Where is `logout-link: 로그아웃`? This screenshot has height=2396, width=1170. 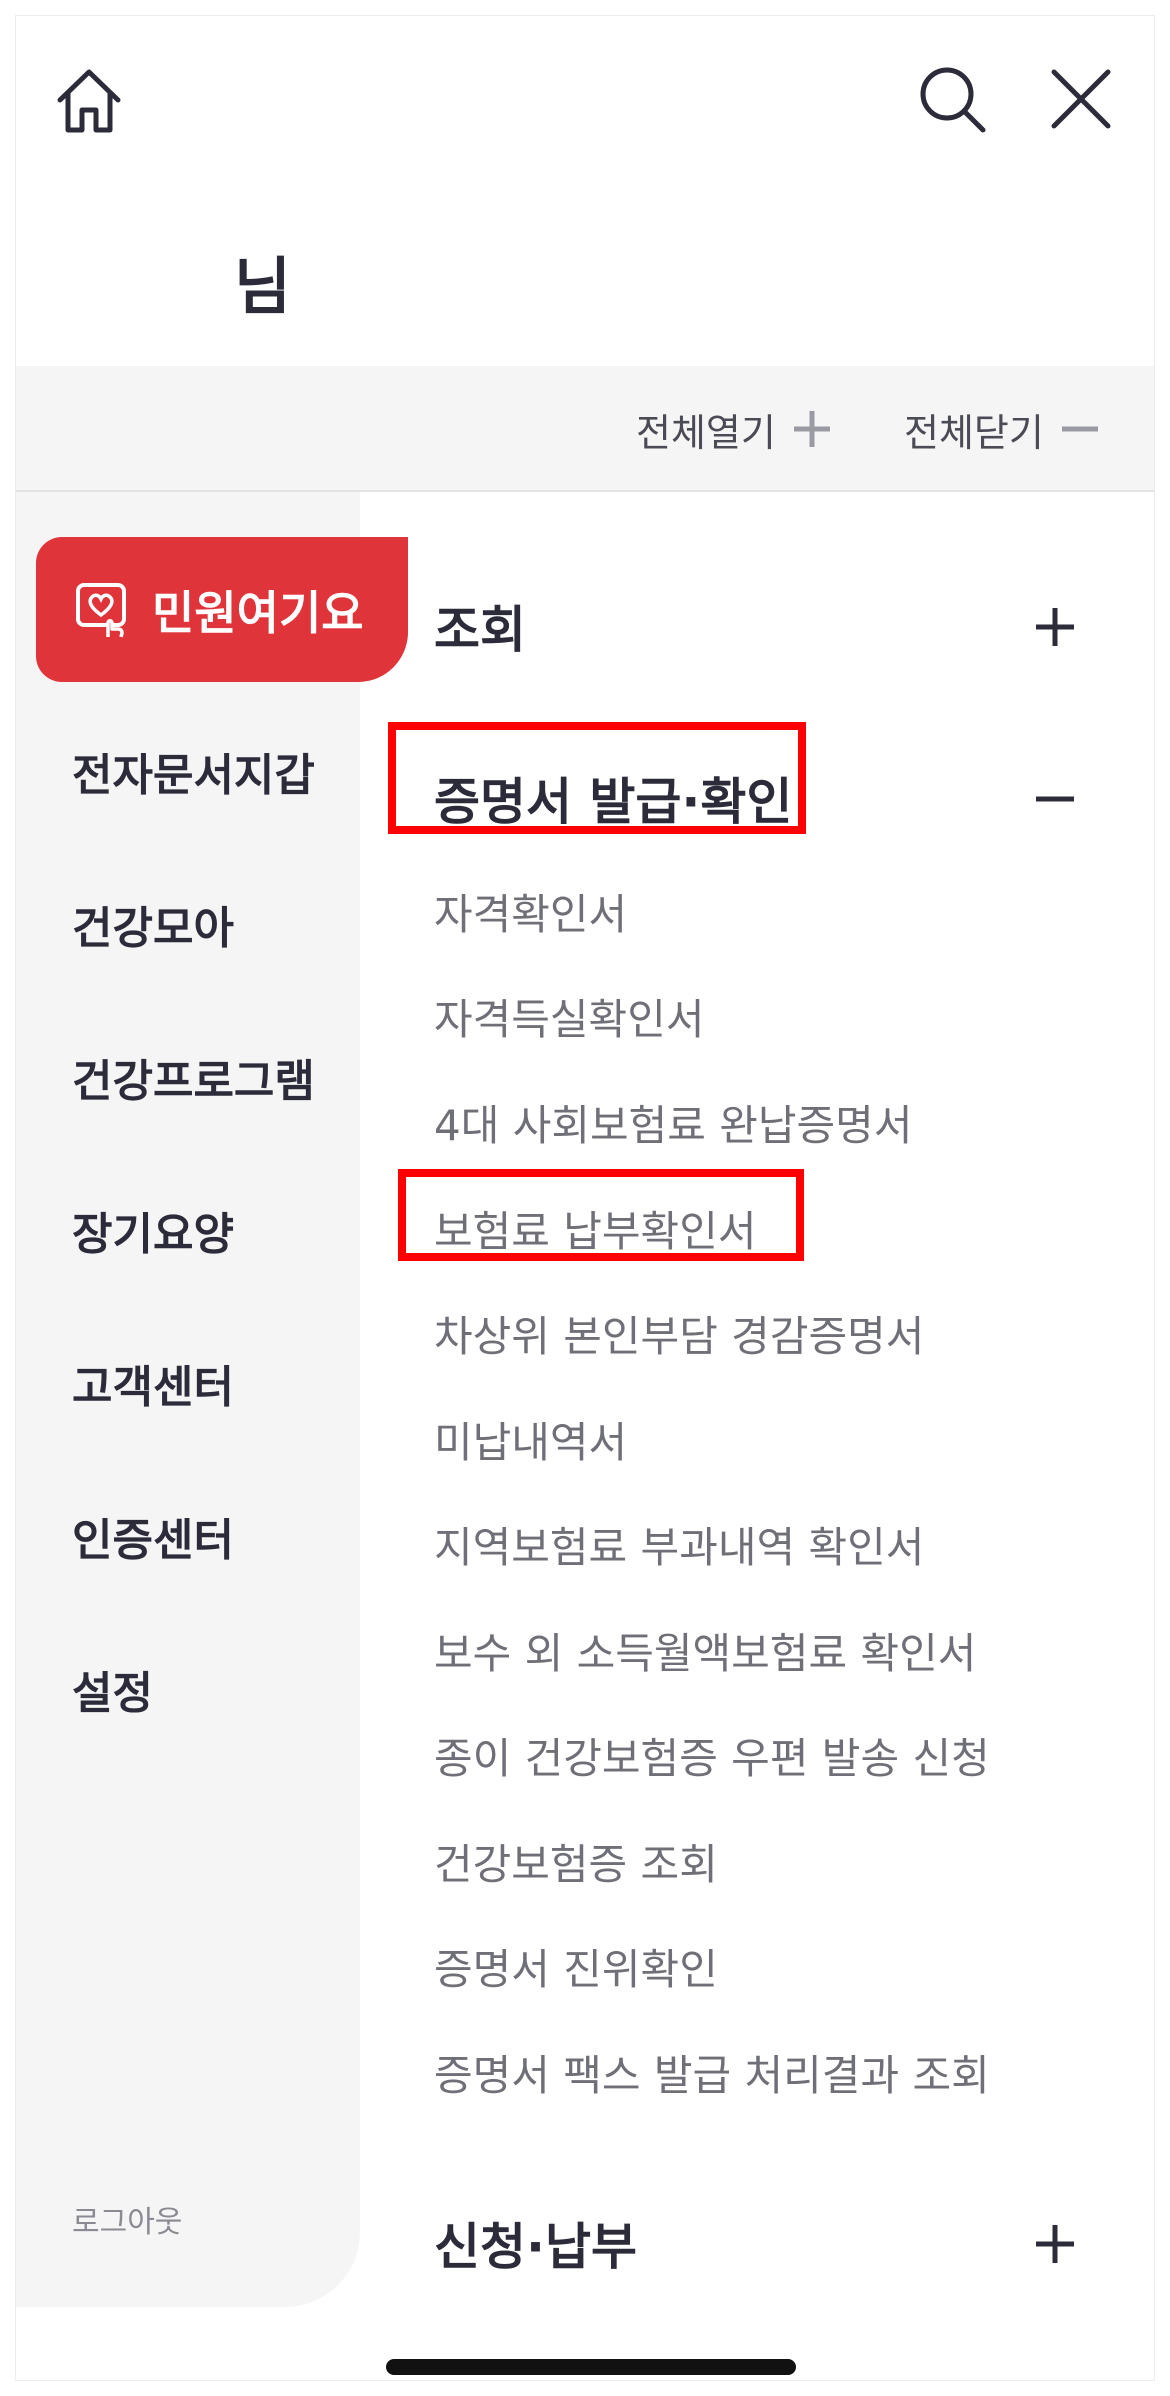 logout-link: 로그아웃 is located at coordinates (127, 2219).